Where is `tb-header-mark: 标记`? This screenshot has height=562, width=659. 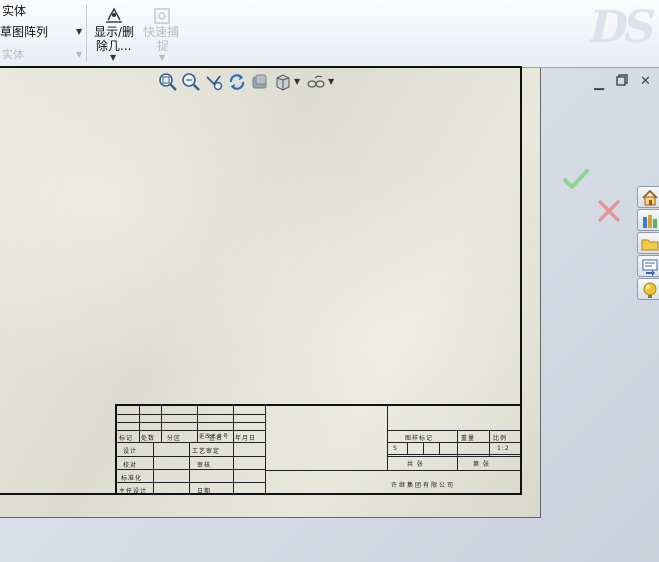
tb-header-mark: 标记 is located at coordinates (126, 438).